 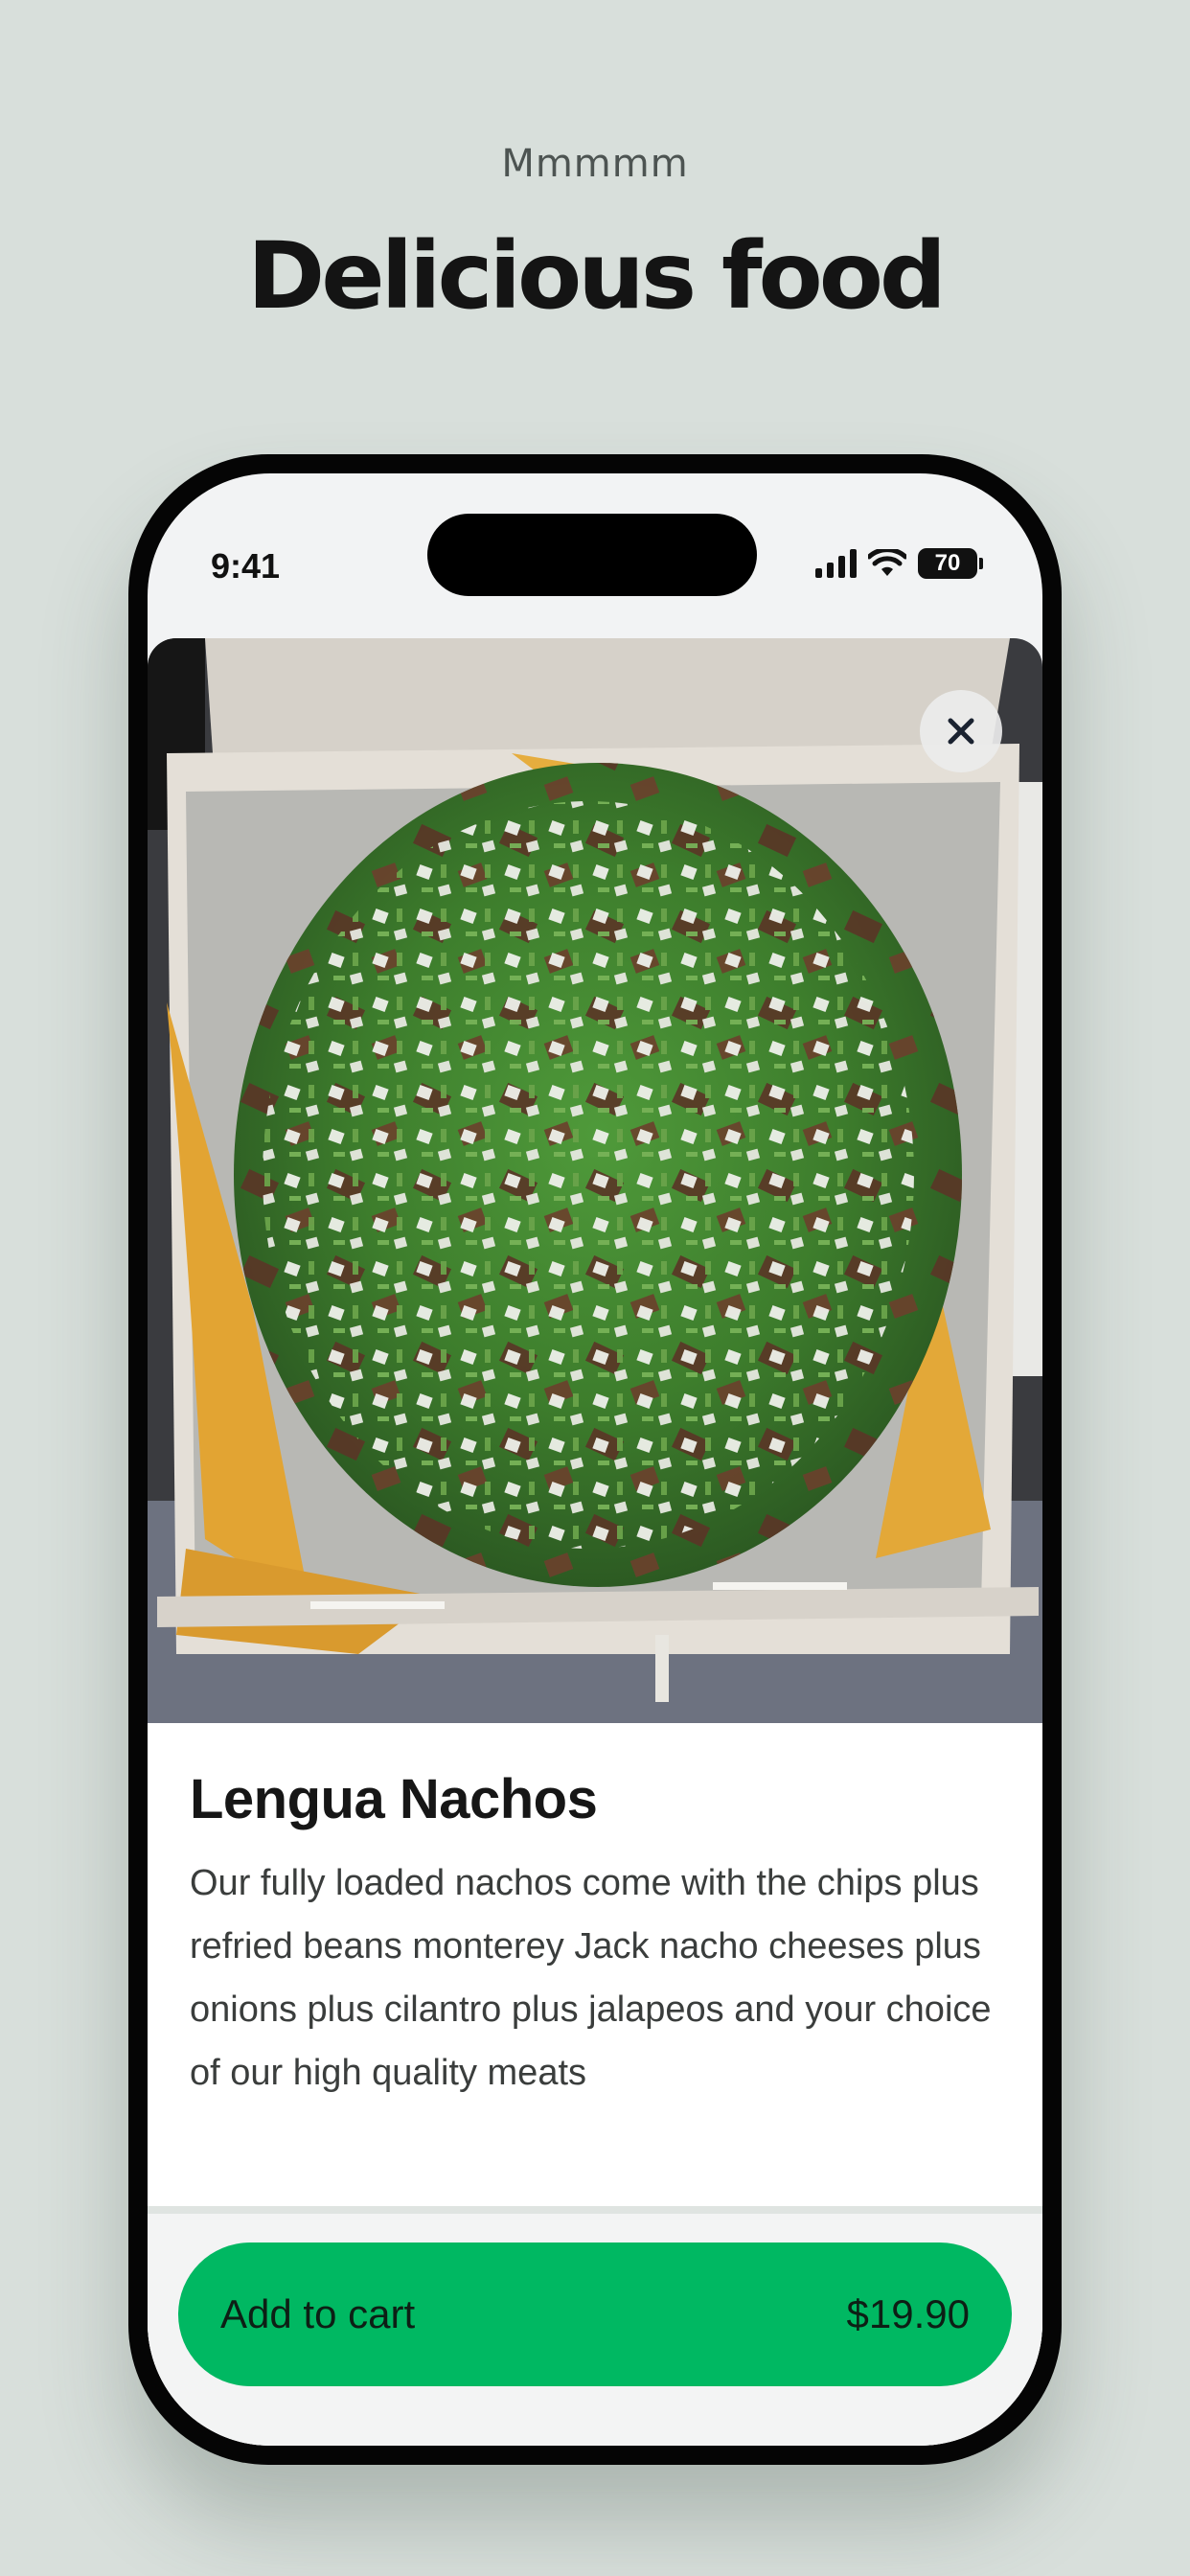 I want to click on status-icons: 70, so click(x=899, y=563).